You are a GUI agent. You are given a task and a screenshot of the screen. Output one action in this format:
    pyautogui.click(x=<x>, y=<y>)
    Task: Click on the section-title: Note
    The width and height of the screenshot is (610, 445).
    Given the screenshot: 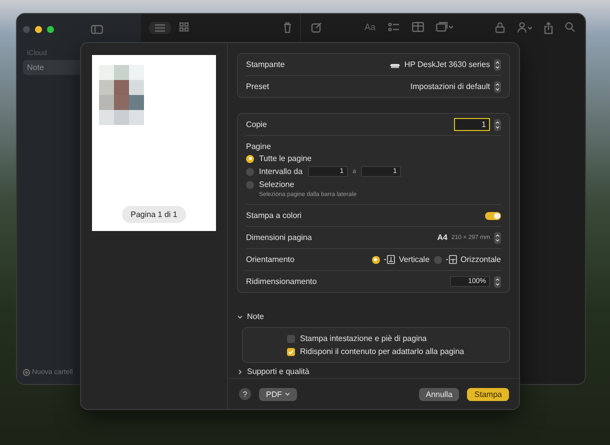 What is the action you would take?
    pyautogui.click(x=255, y=316)
    